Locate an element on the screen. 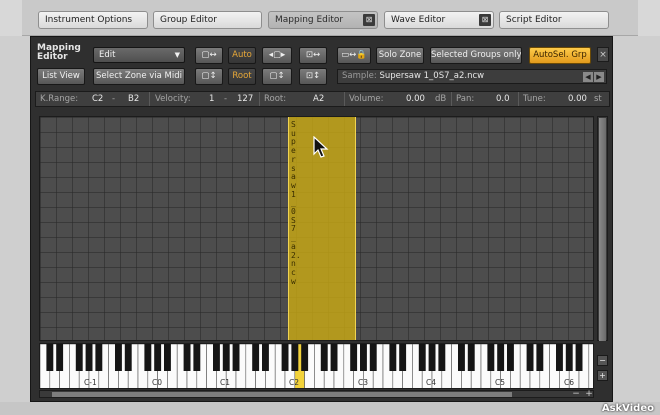 This screenshot has width=660, height=415. arrow-right-icon: ▶ is located at coordinates (599, 77).